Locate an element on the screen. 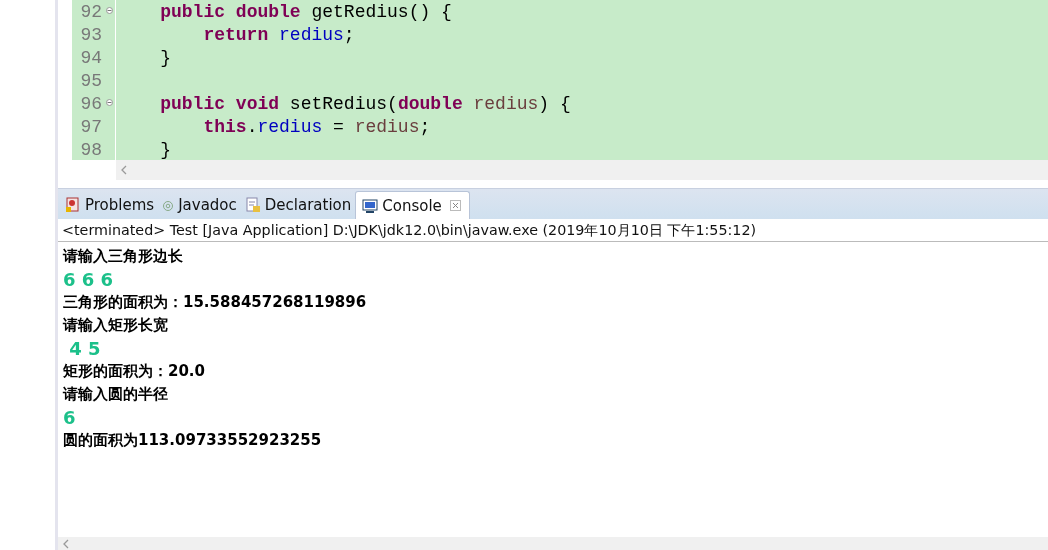  line-number: 97 is located at coordinates (91, 126).